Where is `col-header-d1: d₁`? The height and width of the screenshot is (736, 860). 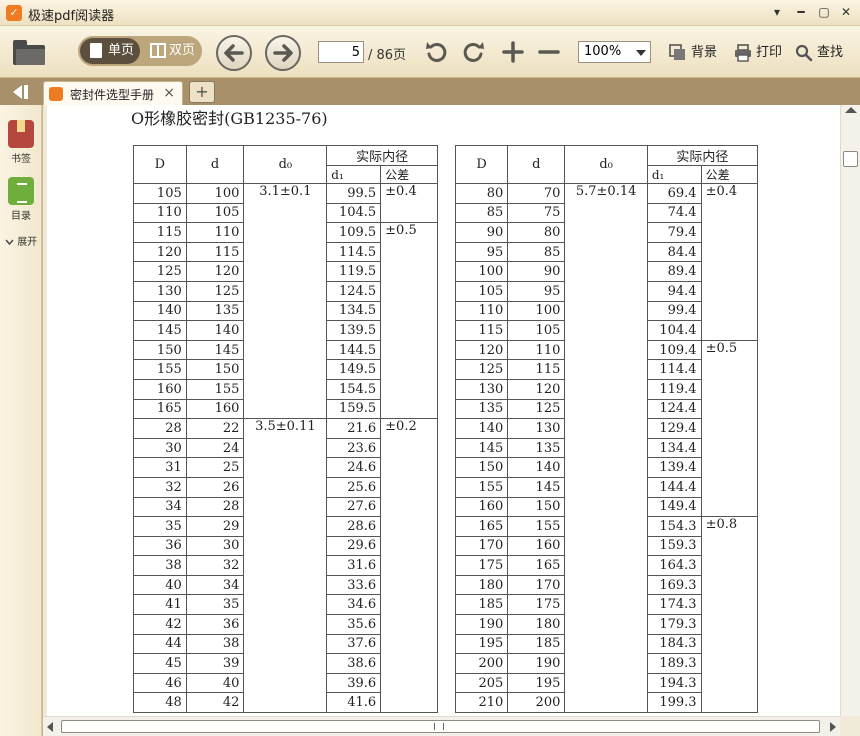 col-header-d1: d₁ is located at coordinates (674, 174).